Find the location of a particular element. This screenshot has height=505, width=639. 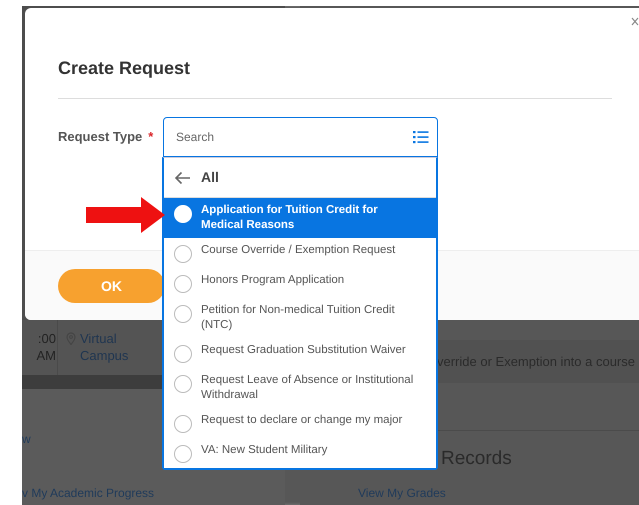

field-label: Request Type is located at coordinates (100, 136).